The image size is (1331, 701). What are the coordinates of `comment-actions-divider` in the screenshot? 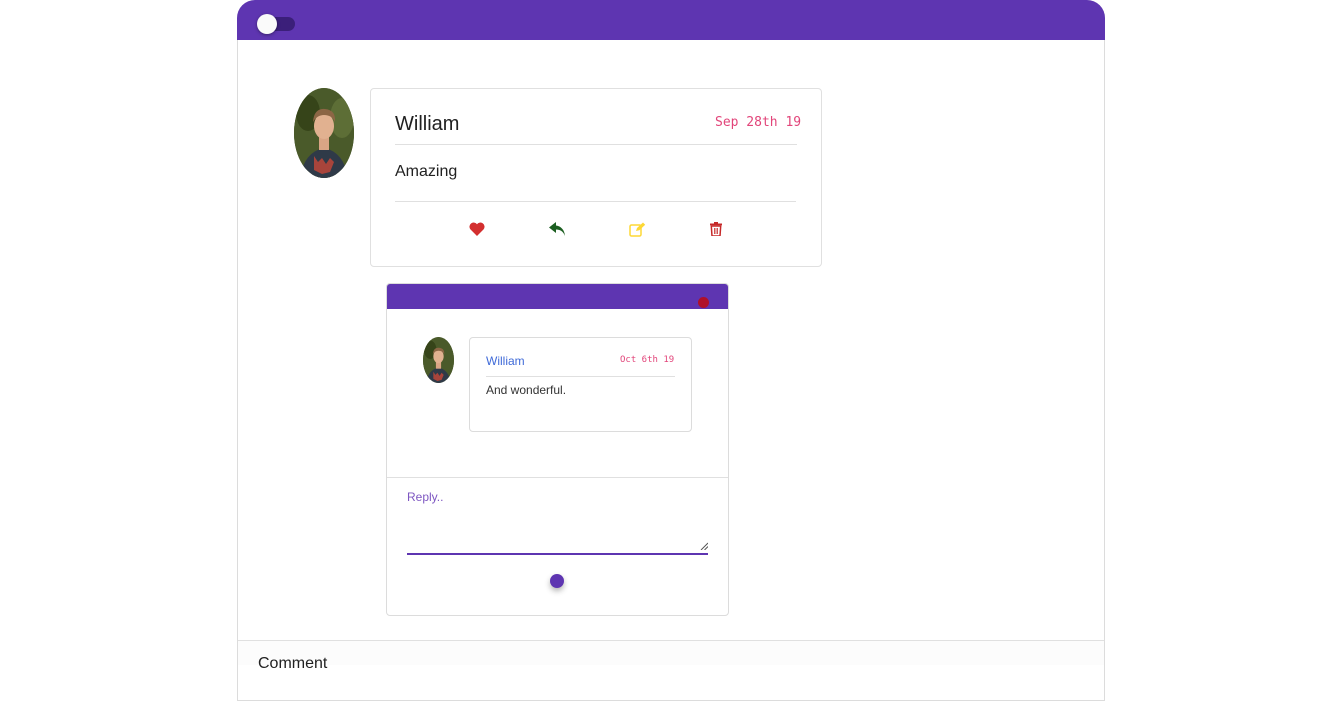 It's located at (595, 201).